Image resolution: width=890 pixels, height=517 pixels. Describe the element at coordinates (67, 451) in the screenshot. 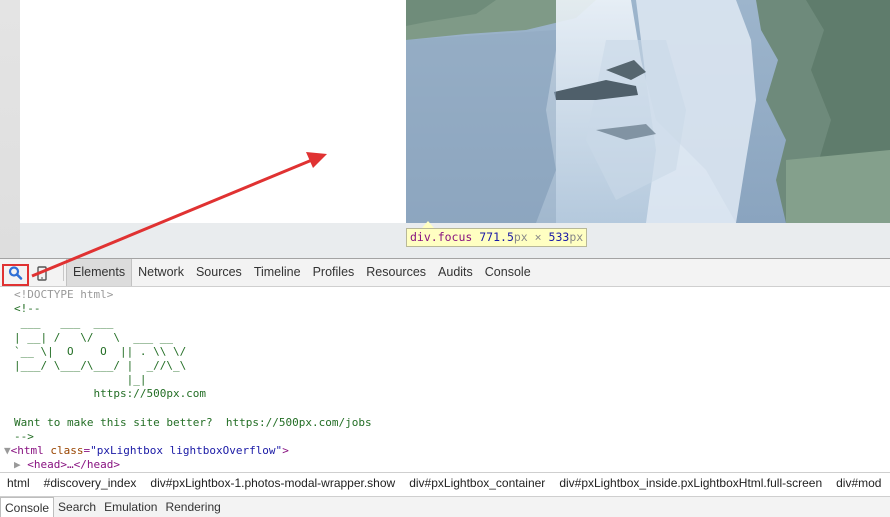

I see `html-attr-name: class` at that location.